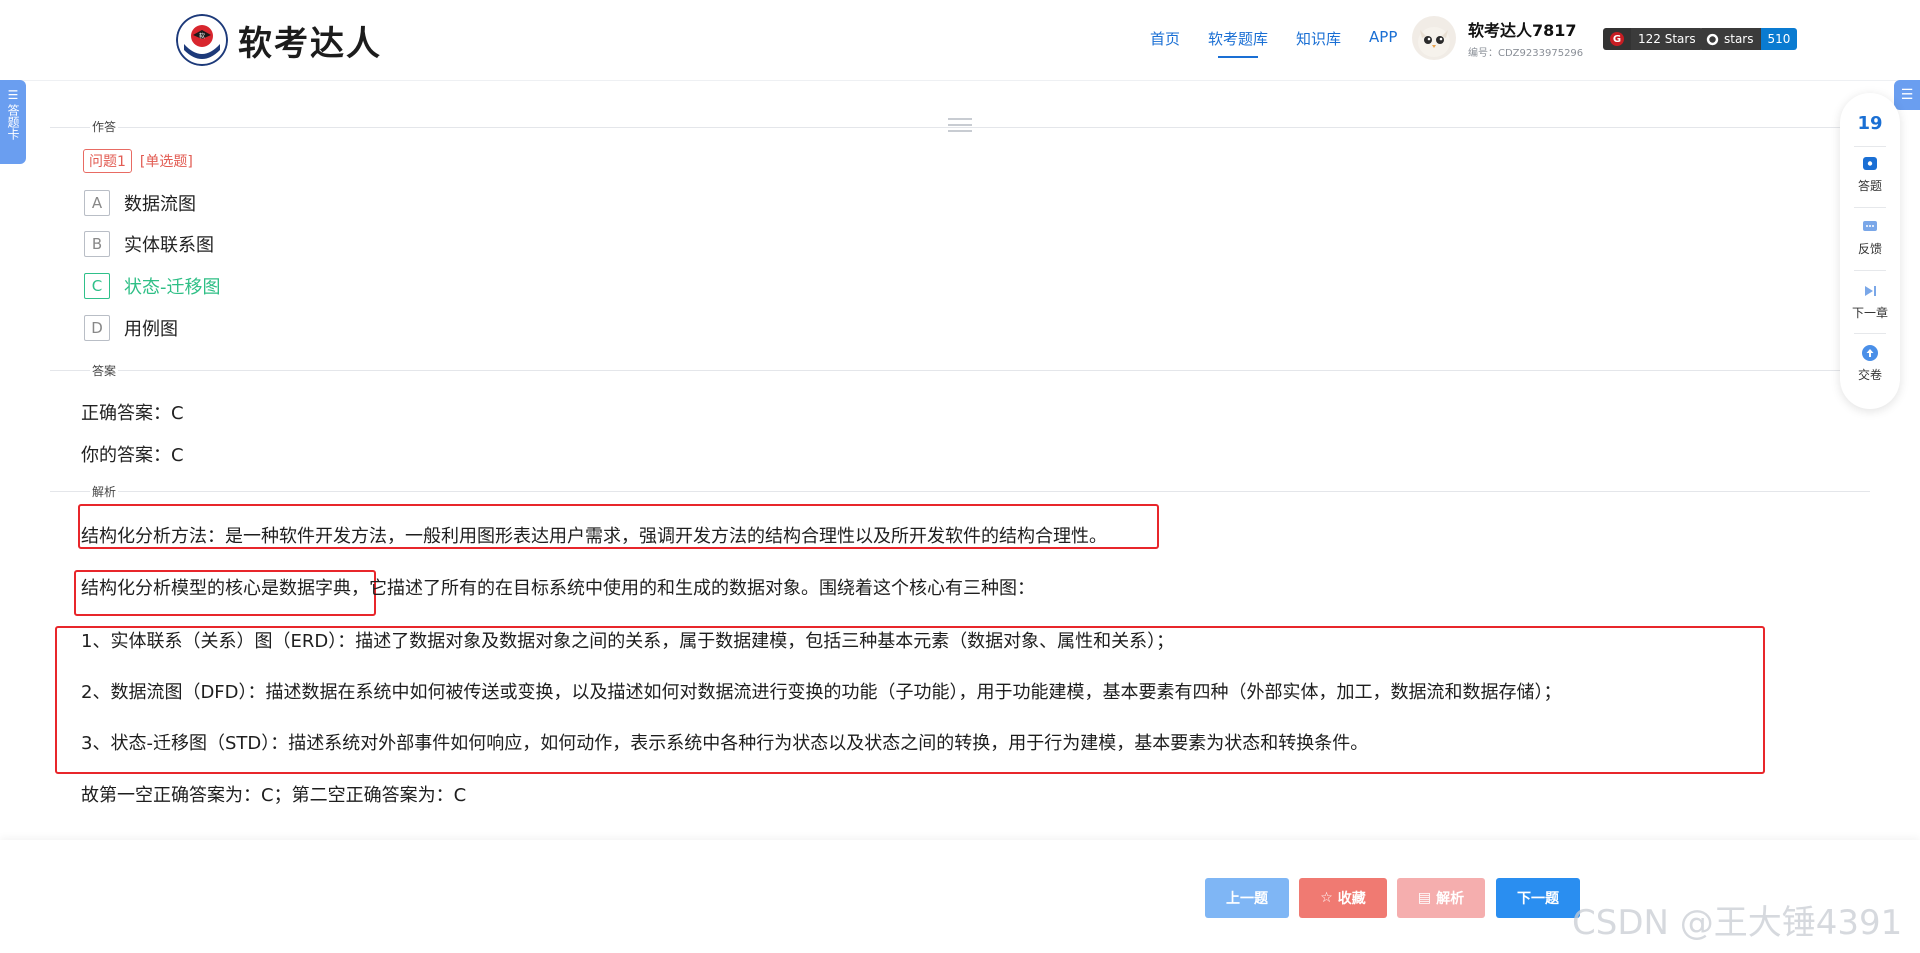 This screenshot has height=953, width=1920. I want to click on next-chapter-button: 下一章, so click(1870, 301).